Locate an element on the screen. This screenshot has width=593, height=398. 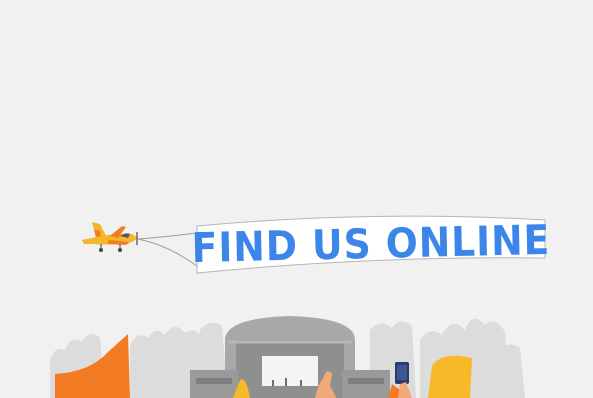
banner-cloth is located at coordinates (371, 244).